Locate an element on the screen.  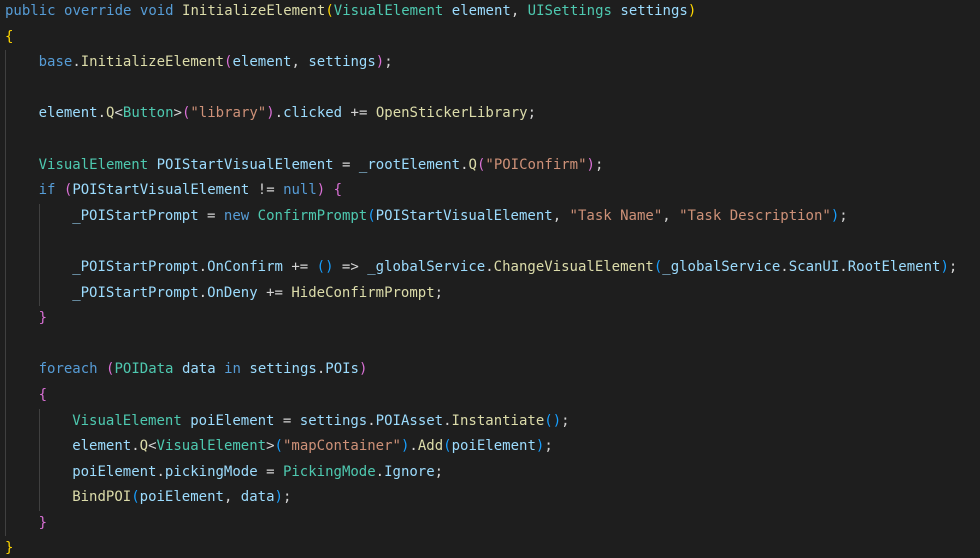
code-token: OnDeny is located at coordinates (232, 292).